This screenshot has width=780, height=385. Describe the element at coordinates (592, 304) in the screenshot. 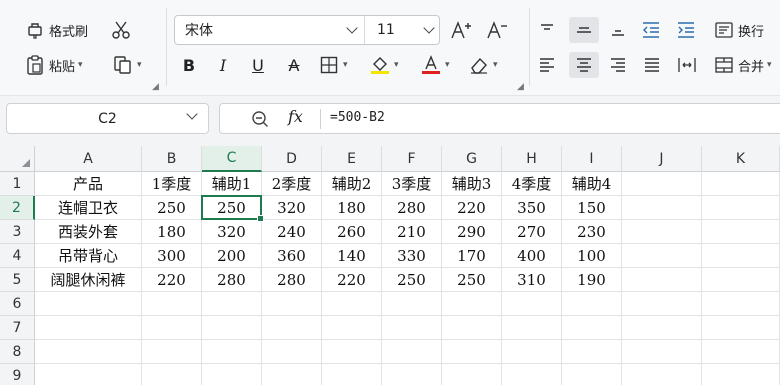

I see `cell-i6` at that location.